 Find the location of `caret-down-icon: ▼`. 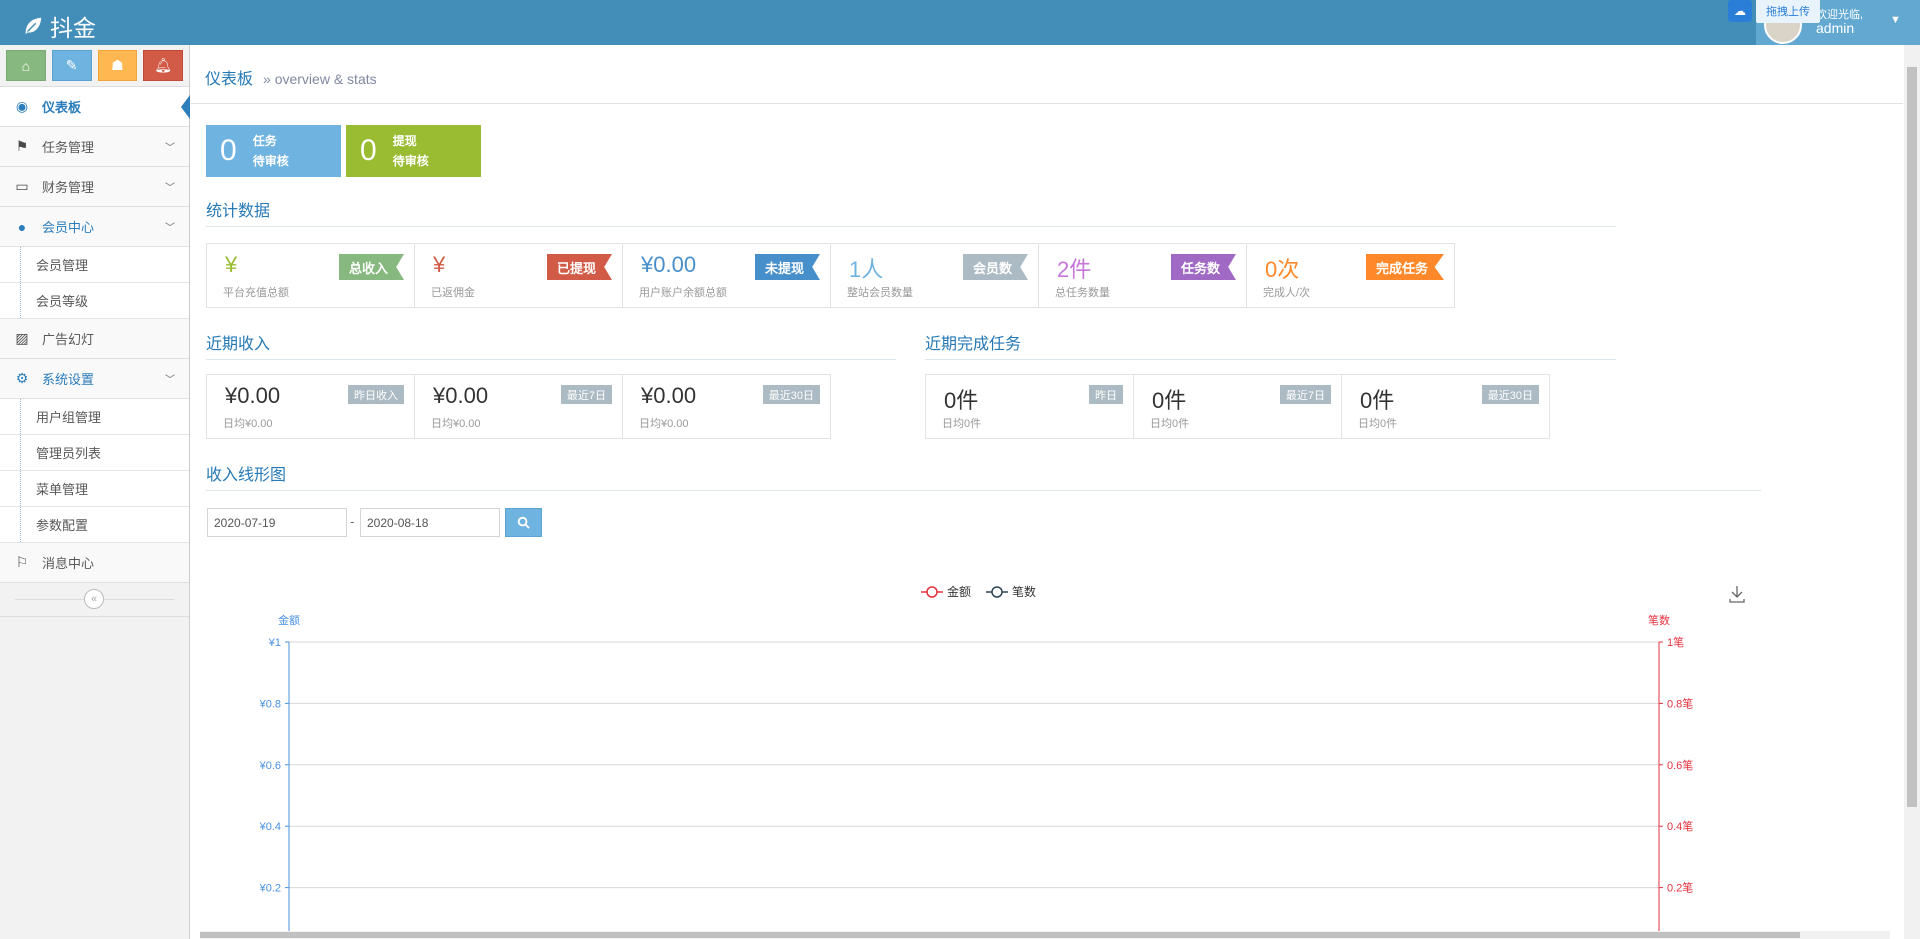

caret-down-icon: ▼ is located at coordinates (1895, 20).